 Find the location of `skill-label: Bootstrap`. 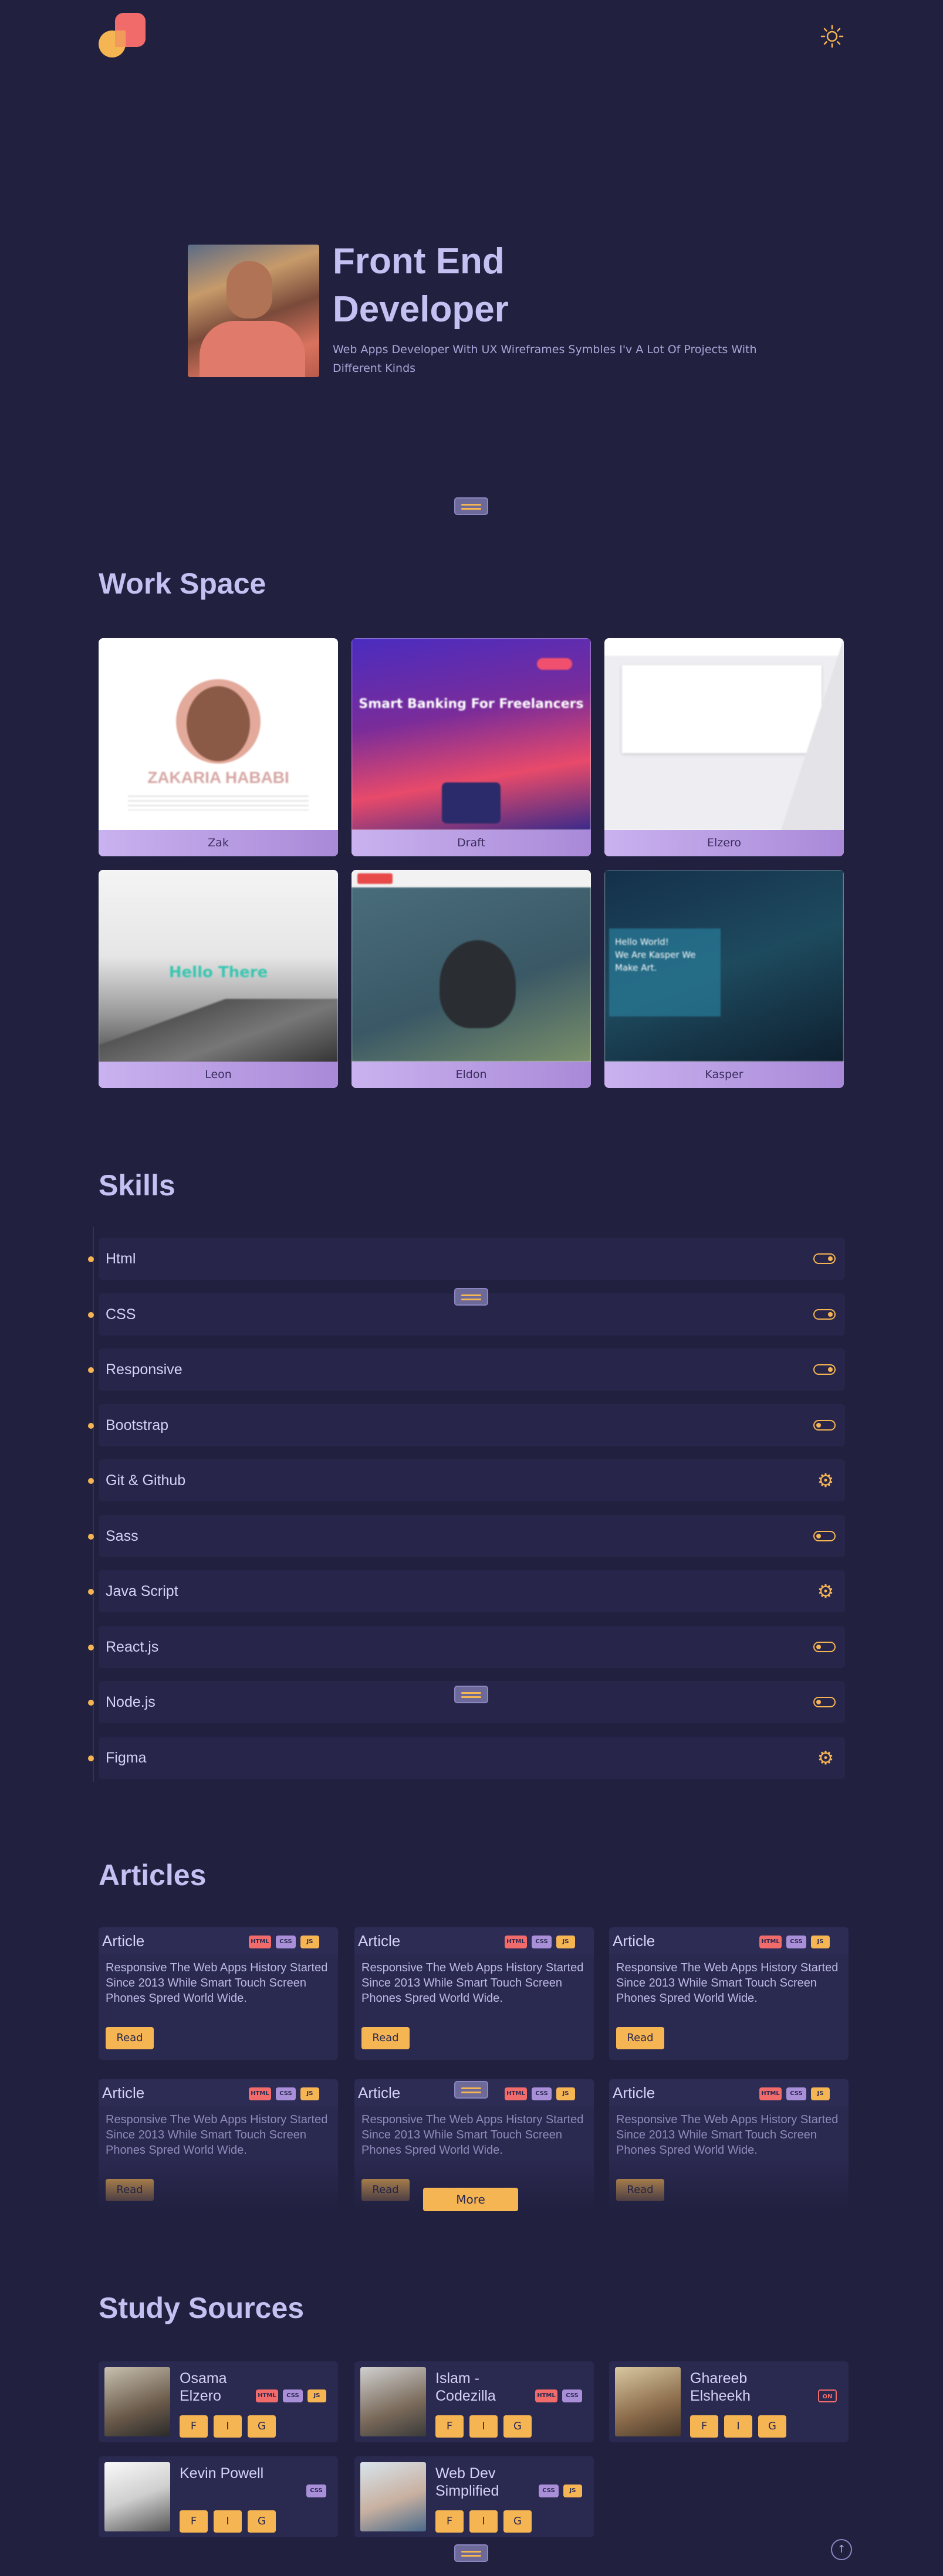

skill-label: Bootstrap is located at coordinates (137, 1425).